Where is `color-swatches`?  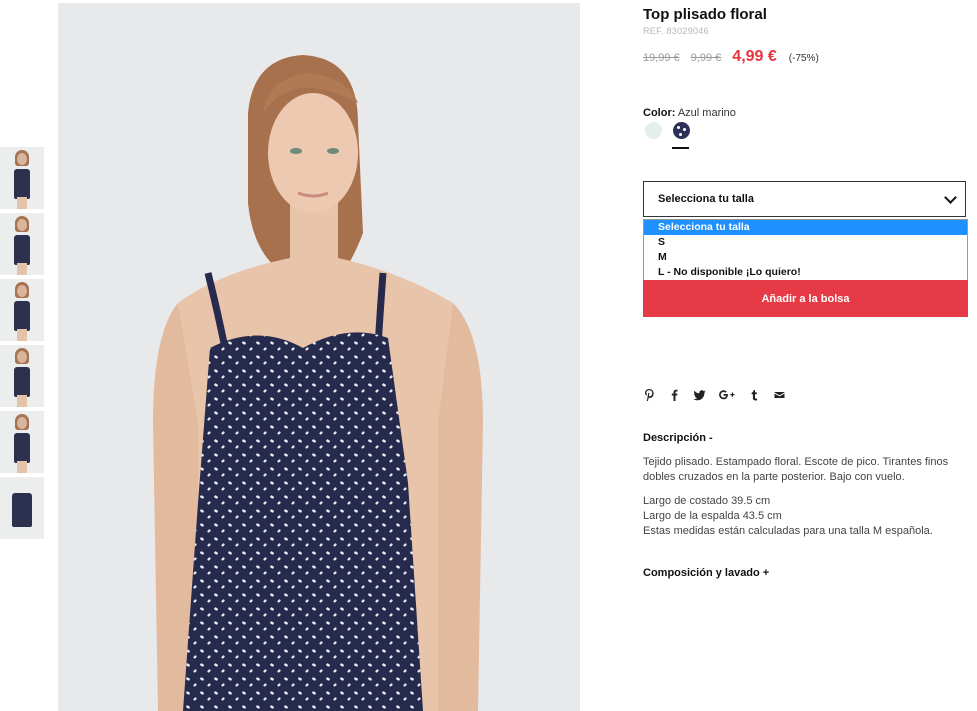
color-swatches is located at coordinates (673, 130).